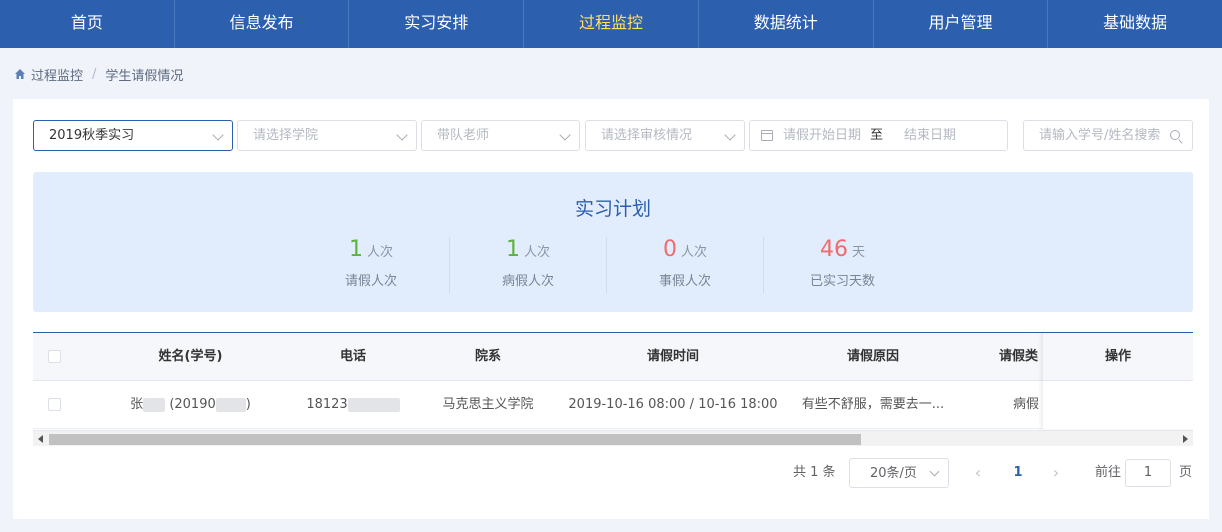 This screenshot has width=1222, height=532. Describe the element at coordinates (1026, 404) in the screenshot. I see `cell-type: 病假` at that location.